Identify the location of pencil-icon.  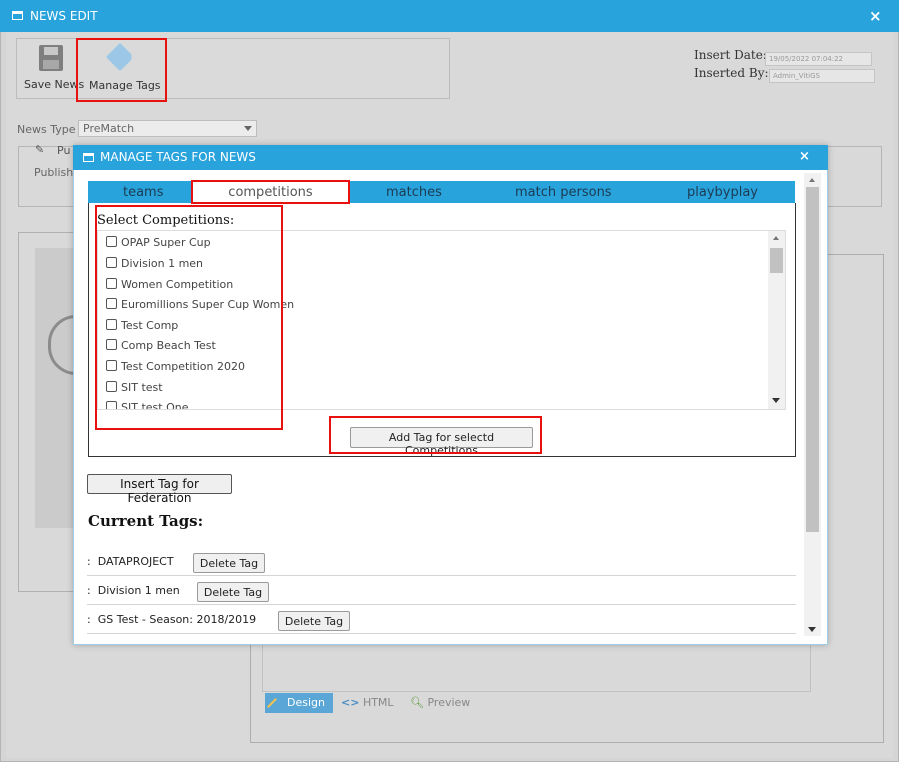
(272, 703).